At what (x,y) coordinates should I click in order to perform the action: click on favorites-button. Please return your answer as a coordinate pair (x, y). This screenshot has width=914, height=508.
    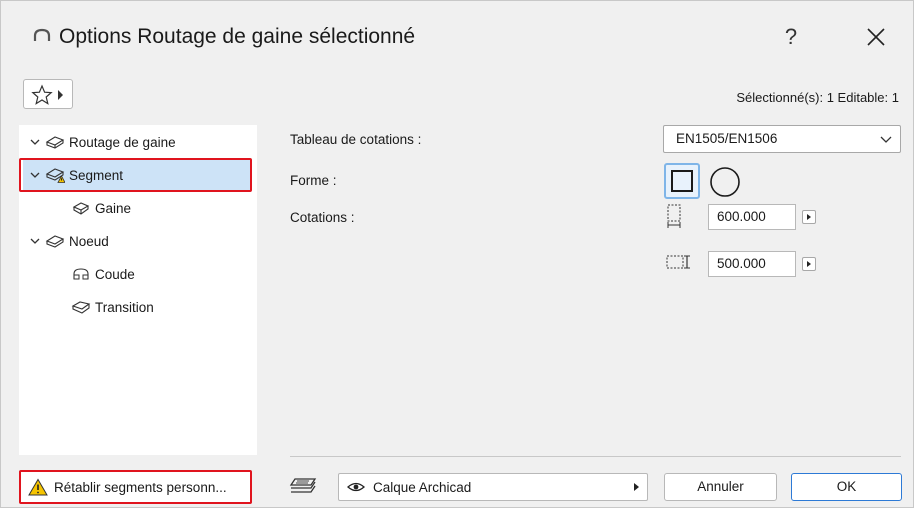
    Looking at the image, I should click on (48, 94).